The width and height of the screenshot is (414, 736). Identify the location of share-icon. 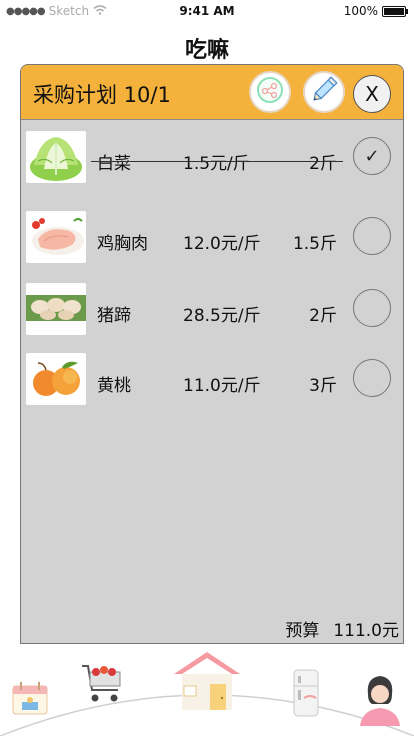
(270, 92).